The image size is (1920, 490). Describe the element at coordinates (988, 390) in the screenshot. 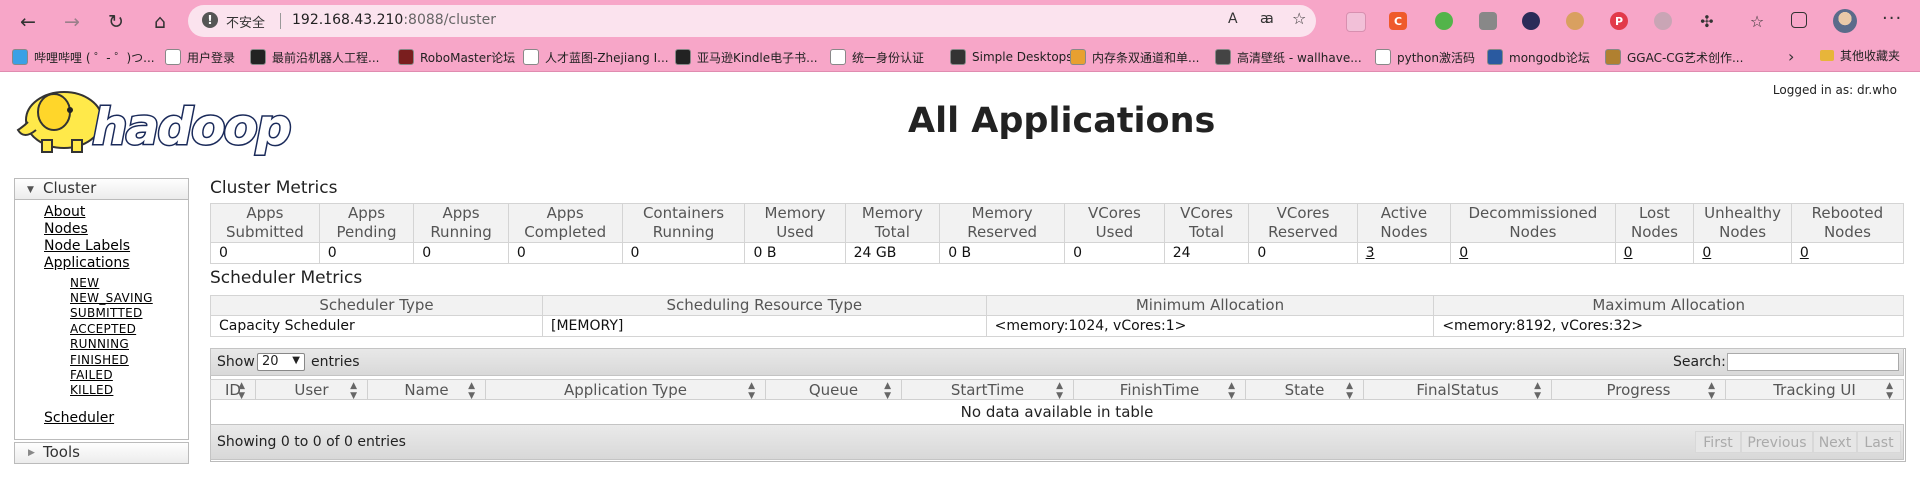

I see `column-header: StartTime ▲ ▼` at that location.